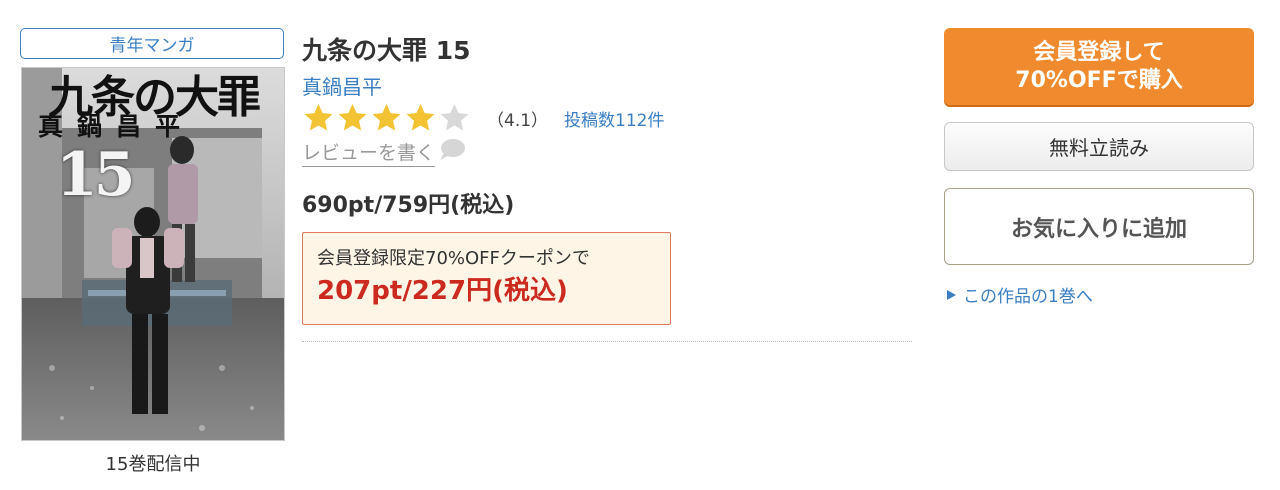 This screenshot has height=490, width=1280. I want to click on register-and-buy-button: 会員登録して 70%OFFで購入, so click(1099, 66).